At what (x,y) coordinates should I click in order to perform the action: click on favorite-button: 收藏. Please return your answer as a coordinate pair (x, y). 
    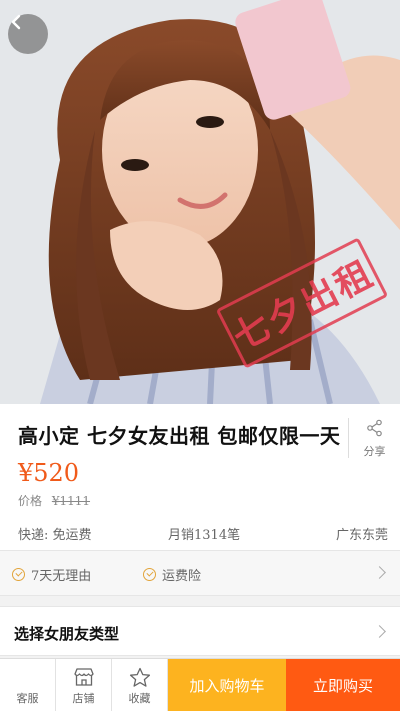
    Looking at the image, I should click on (140, 685).